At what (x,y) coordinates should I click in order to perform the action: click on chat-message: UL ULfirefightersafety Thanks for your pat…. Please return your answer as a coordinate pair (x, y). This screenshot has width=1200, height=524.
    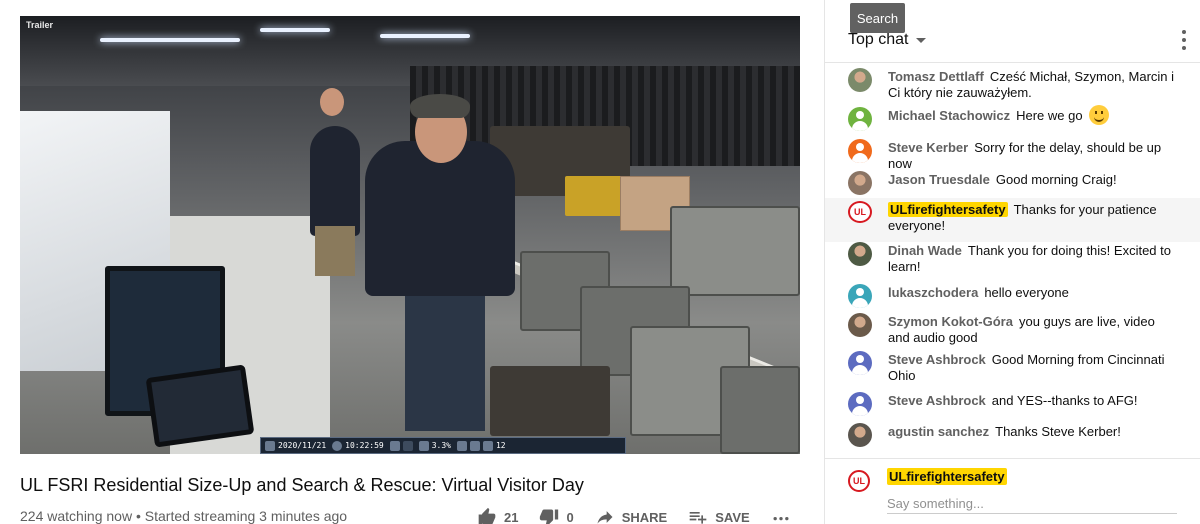
    Looking at the image, I should click on (1012, 220).